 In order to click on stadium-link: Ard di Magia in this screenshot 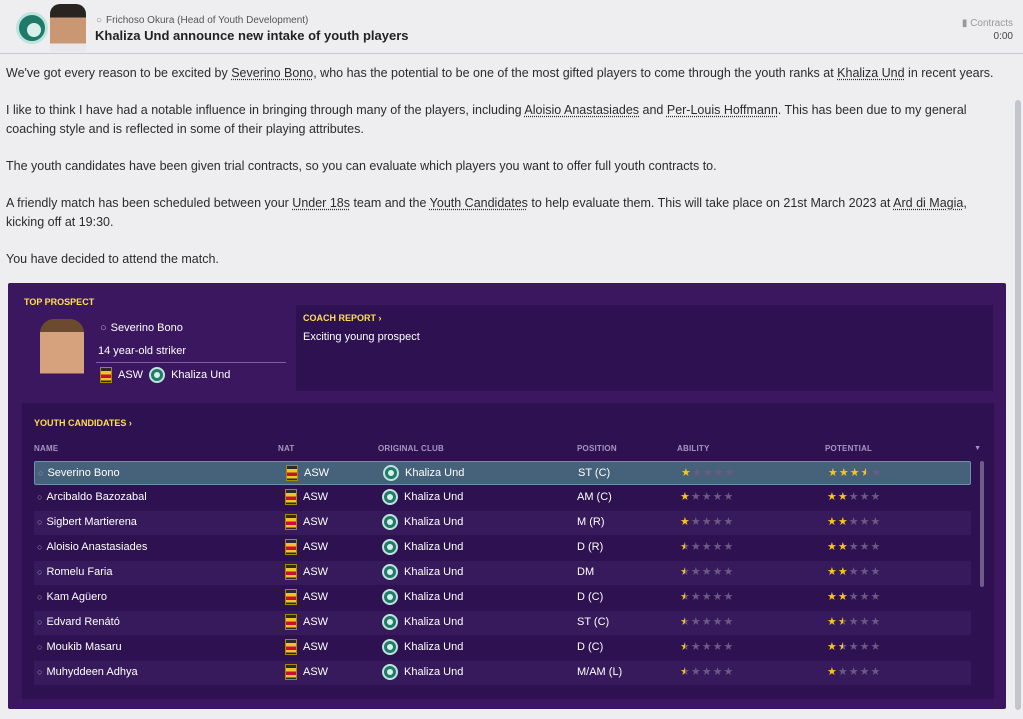, I will do `click(928, 203)`.